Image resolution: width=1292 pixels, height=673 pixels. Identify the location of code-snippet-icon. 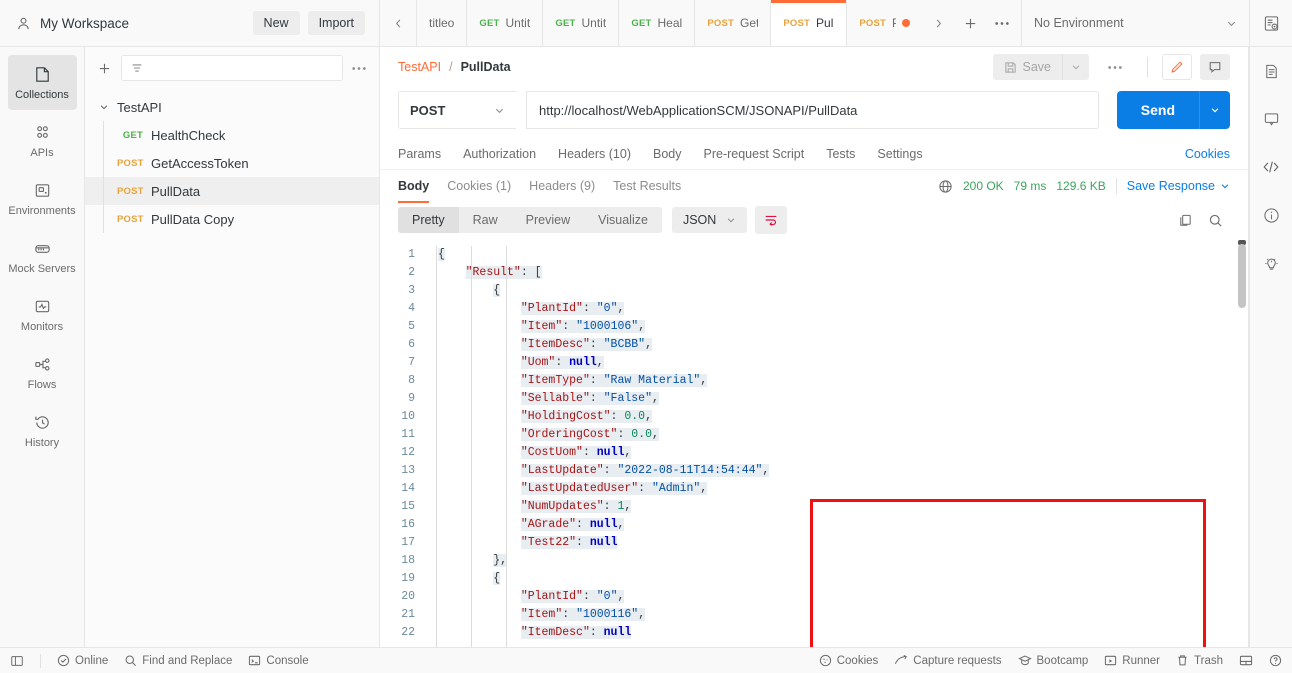
(1271, 167).